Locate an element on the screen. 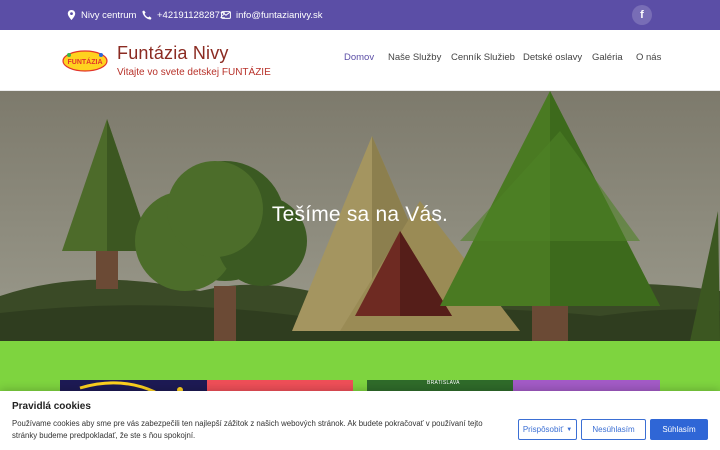 This screenshot has height=450, width=720. topbar-location: Nivy centrum is located at coordinates (101, 15).